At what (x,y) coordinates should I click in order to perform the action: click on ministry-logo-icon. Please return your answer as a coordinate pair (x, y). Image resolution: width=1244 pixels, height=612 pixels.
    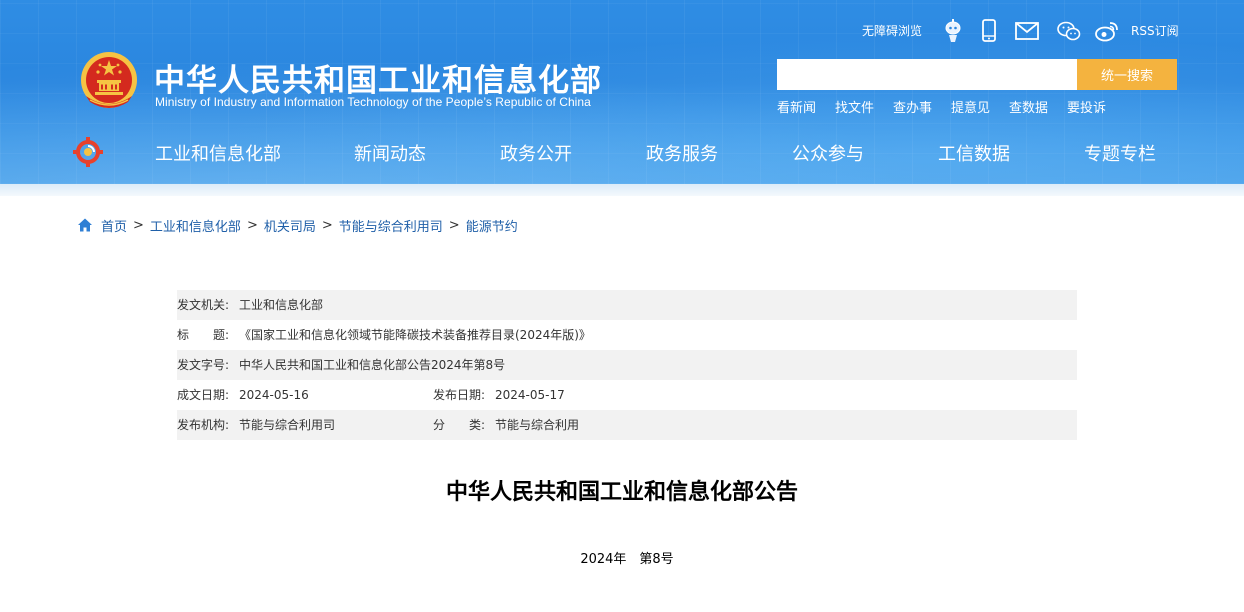
    Looking at the image, I should click on (88, 152).